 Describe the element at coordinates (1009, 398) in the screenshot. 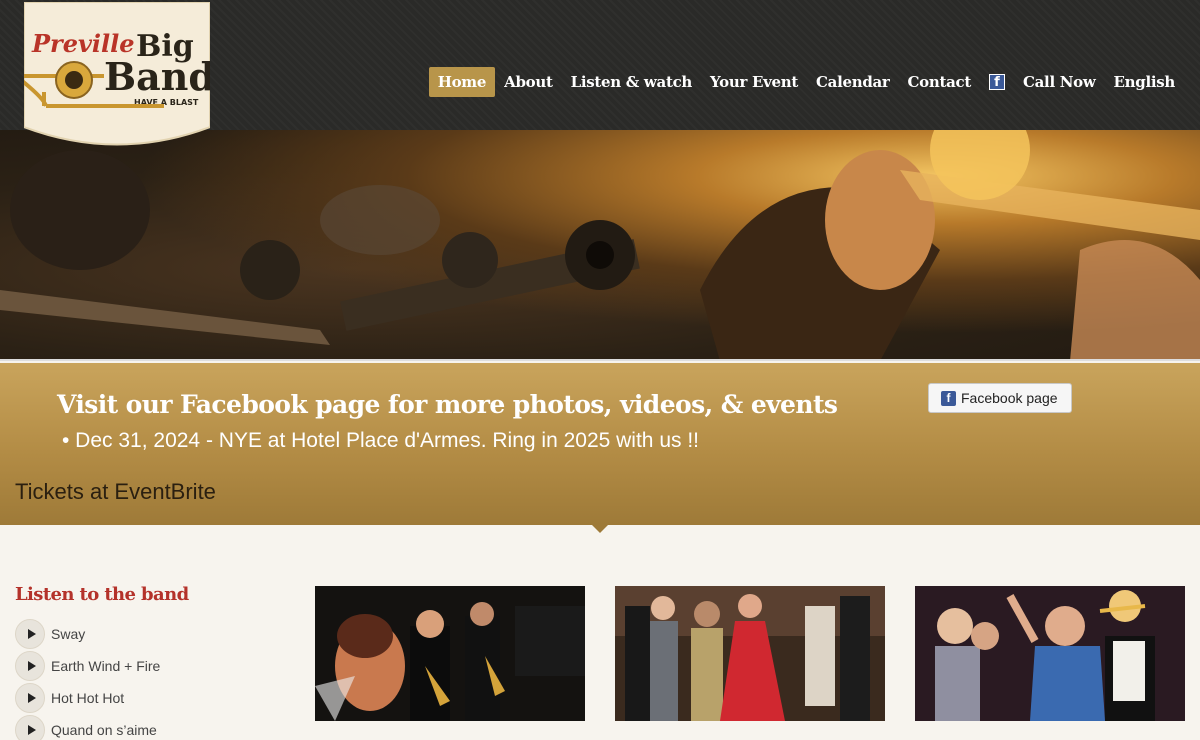

I see `facebook-page-label: Facebook page` at that location.